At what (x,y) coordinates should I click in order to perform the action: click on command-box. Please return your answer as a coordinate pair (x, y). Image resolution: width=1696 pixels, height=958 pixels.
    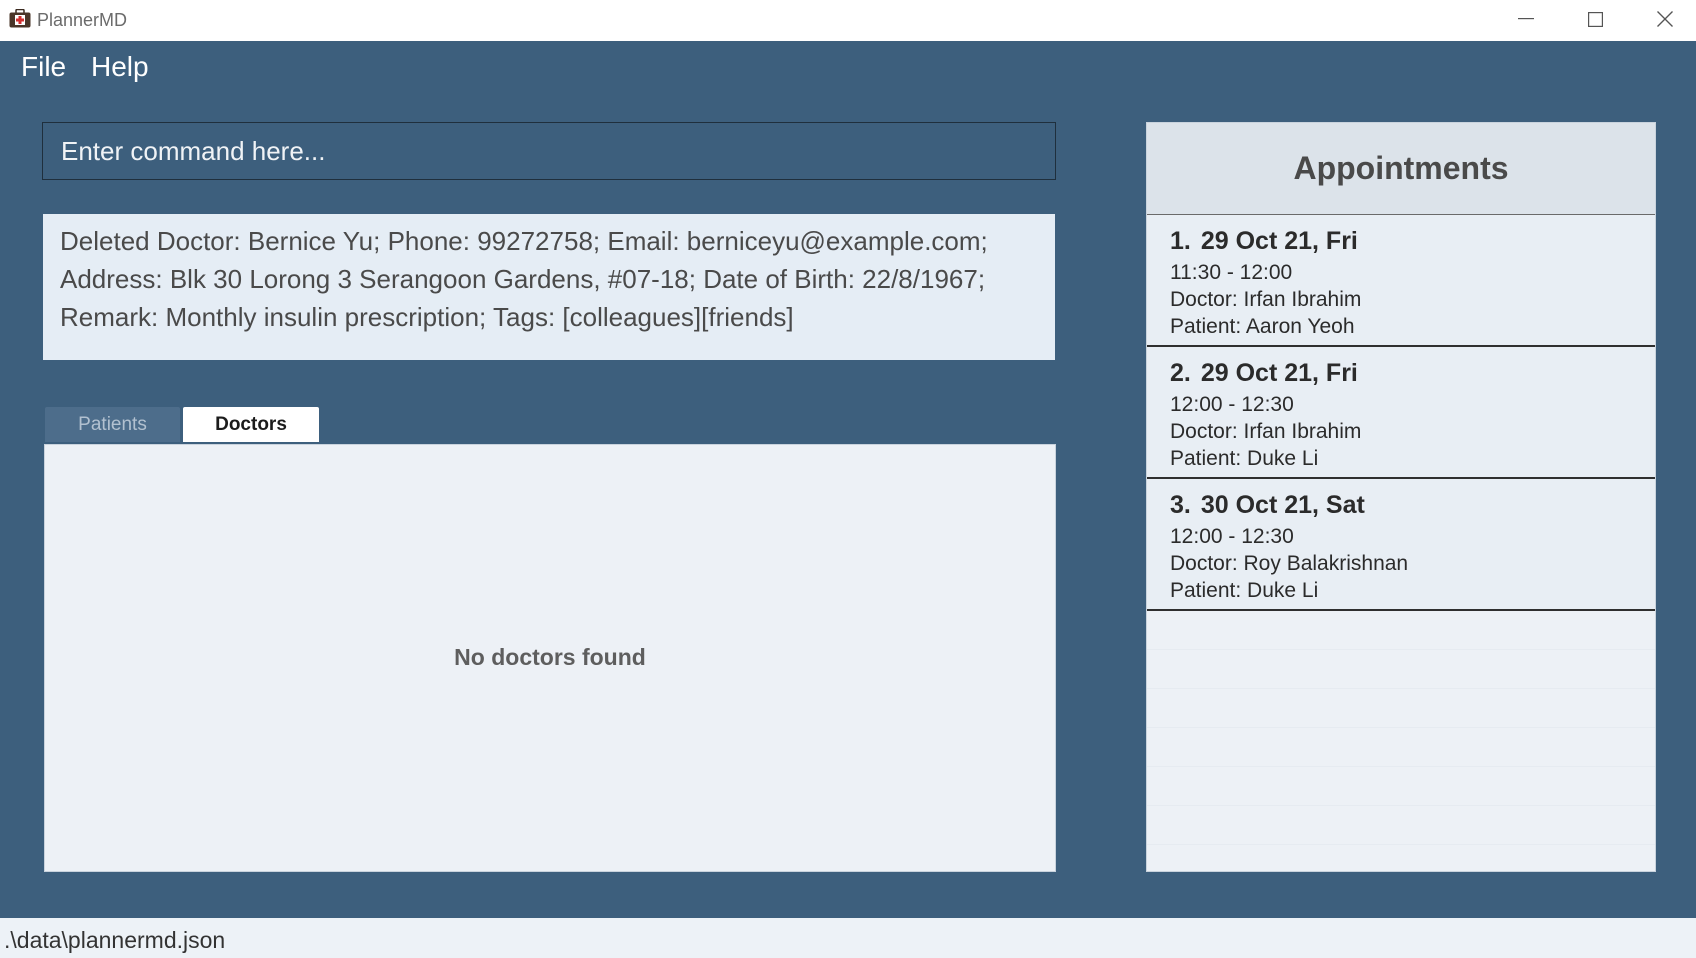
    Looking at the image, I should click on (549, 151).